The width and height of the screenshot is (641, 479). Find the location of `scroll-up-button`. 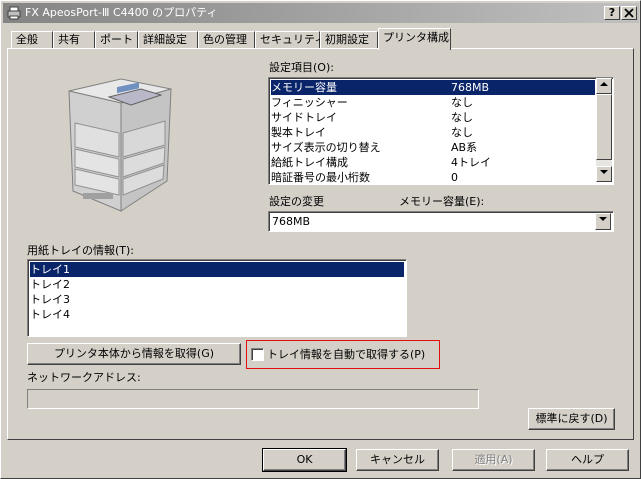

scroll-up-button is located at coordinates (604, 86).